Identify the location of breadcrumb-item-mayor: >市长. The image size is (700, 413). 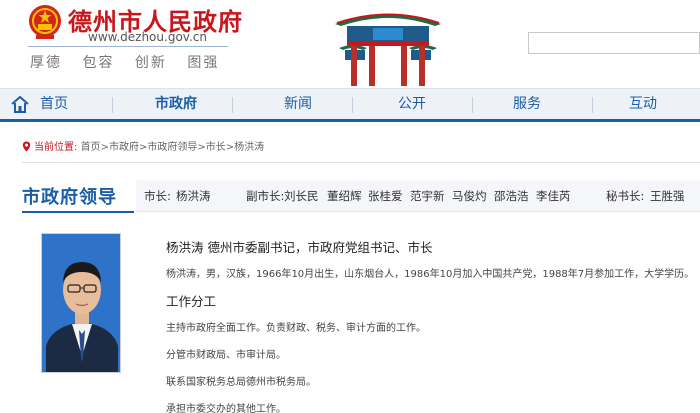
(211, 147).